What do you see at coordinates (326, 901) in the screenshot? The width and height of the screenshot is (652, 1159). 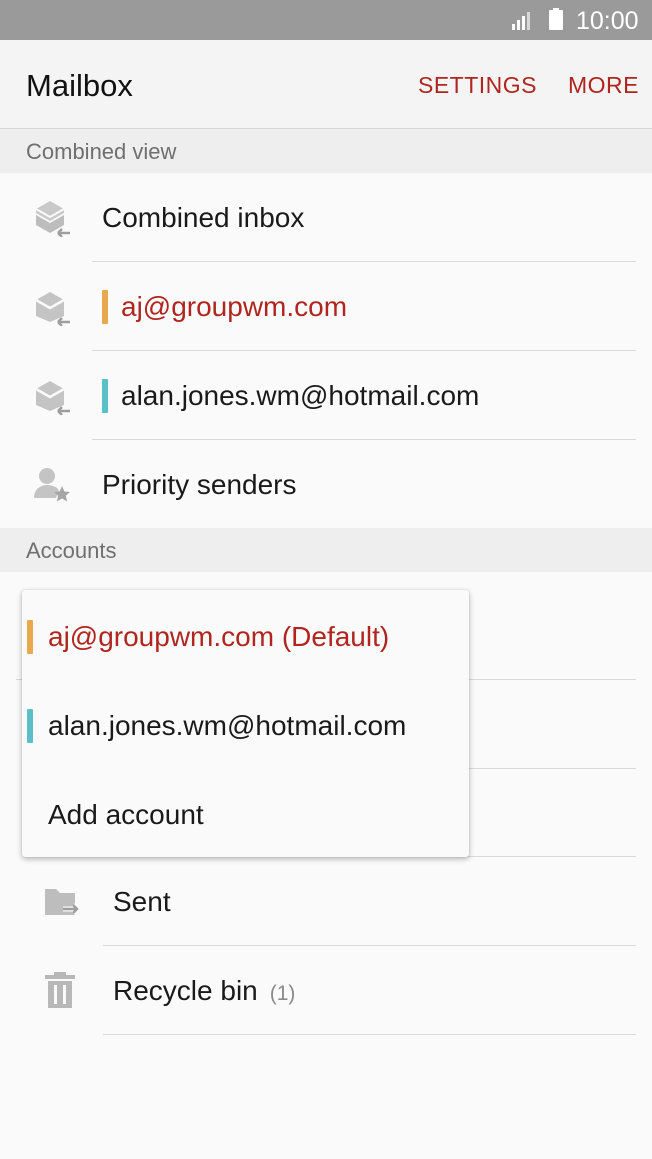 I see `folder-item-sent: Sent` at bounding box center [326, 901].